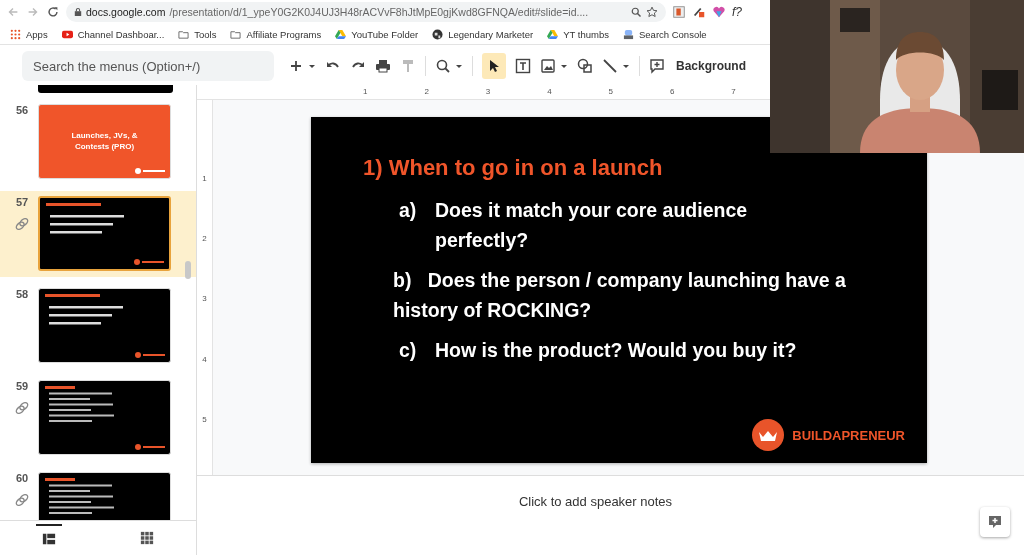 Image resolution: width=1024 pixels, height=555 pixels. What do you see at coordinates (672, 92) in the screenshot?
I see `ruler-number: 6` at bounding box center [672, 92].